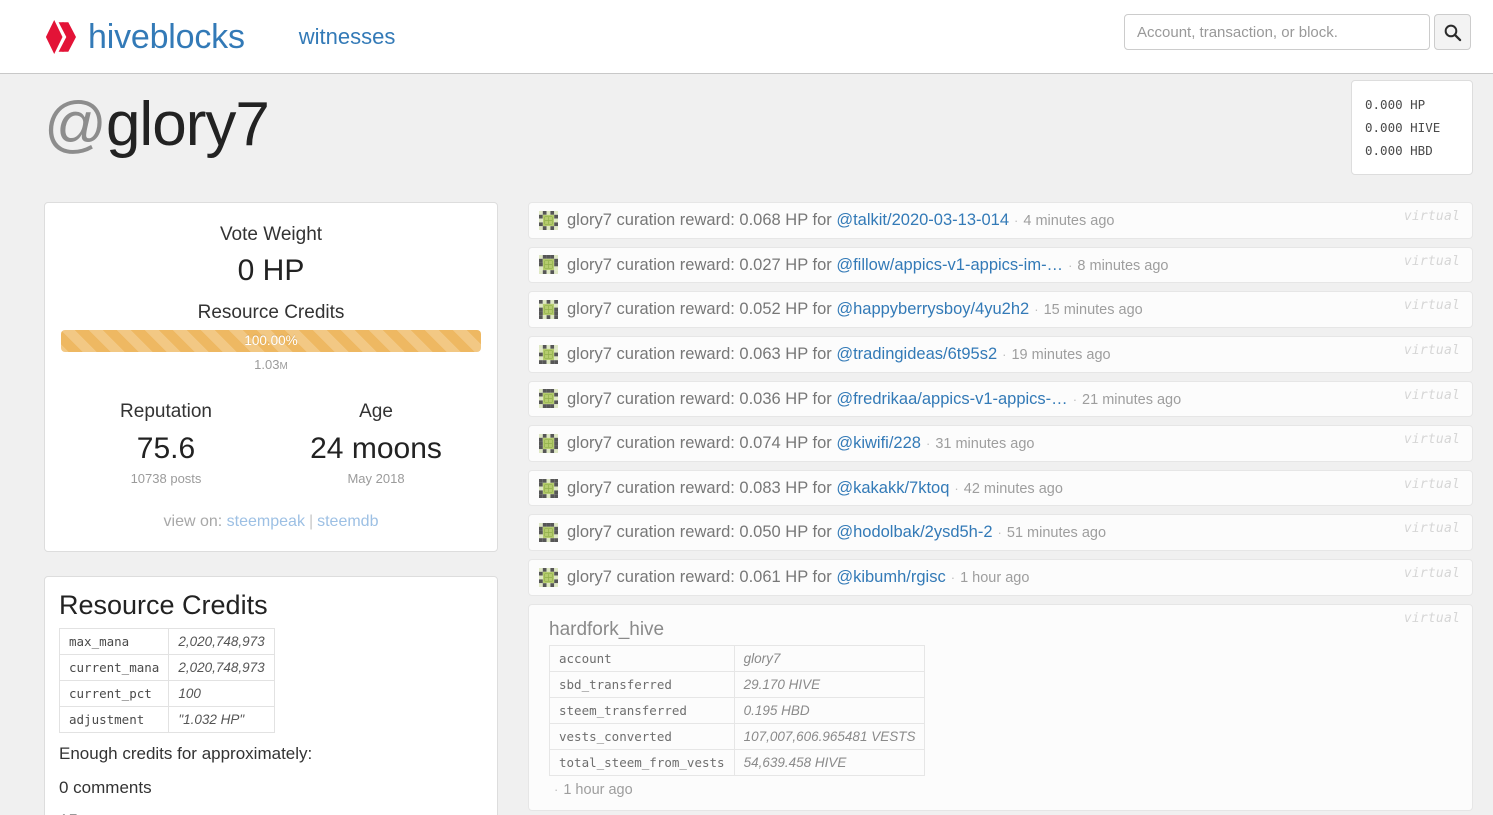 This screenshot has height=815, width=1493. What do you see at coordinates (221, 720) in the screenshot?
I see `rc-value-adjustment: "1.032 HP"` at bounding box center [221, 720].